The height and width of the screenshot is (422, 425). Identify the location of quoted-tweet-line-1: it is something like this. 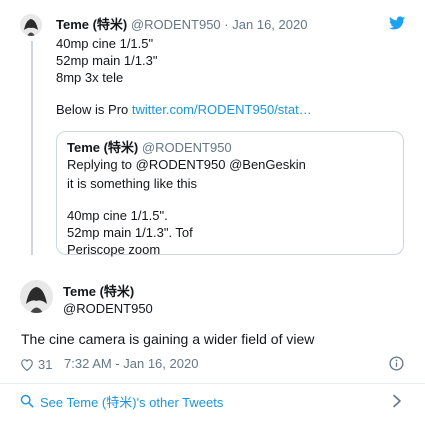
(132, 183).